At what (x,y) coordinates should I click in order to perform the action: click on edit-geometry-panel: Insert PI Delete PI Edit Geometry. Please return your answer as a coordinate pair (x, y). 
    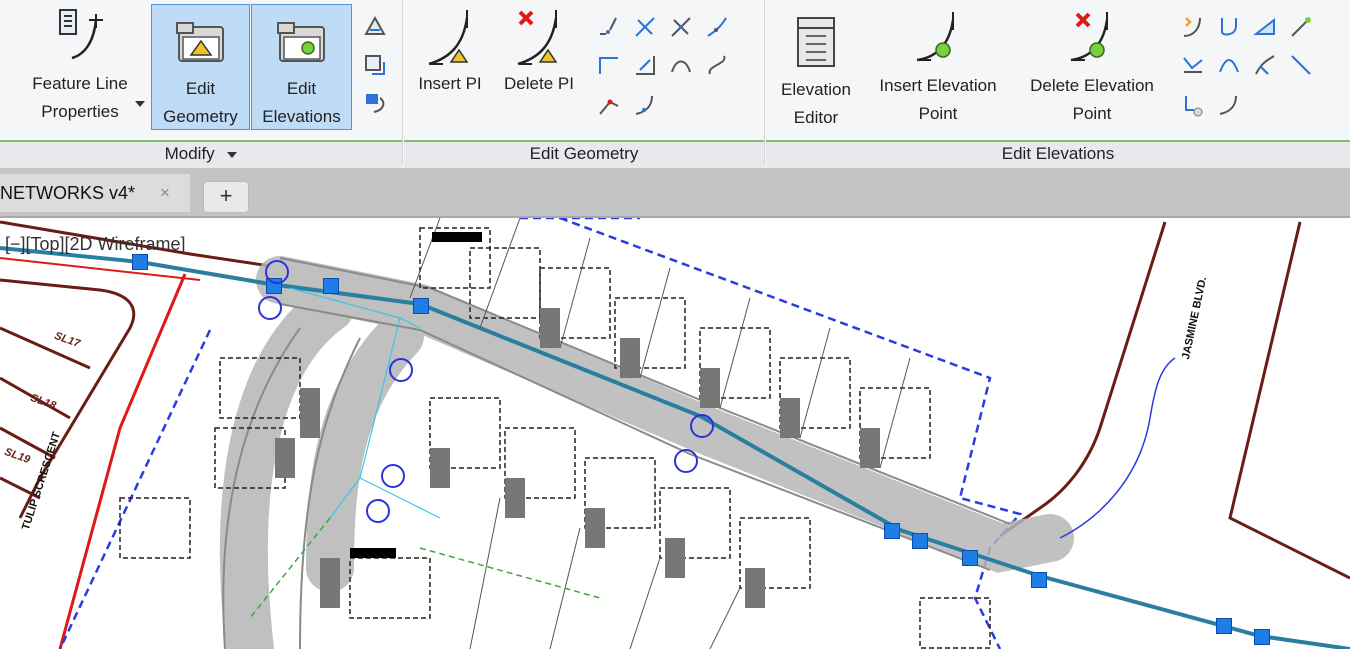
    Looking at the image, I should click on (584, 84).